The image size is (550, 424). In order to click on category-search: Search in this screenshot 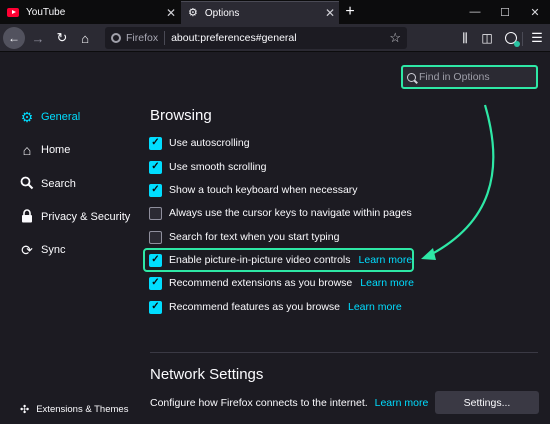, I will do `click(47, 184)`.